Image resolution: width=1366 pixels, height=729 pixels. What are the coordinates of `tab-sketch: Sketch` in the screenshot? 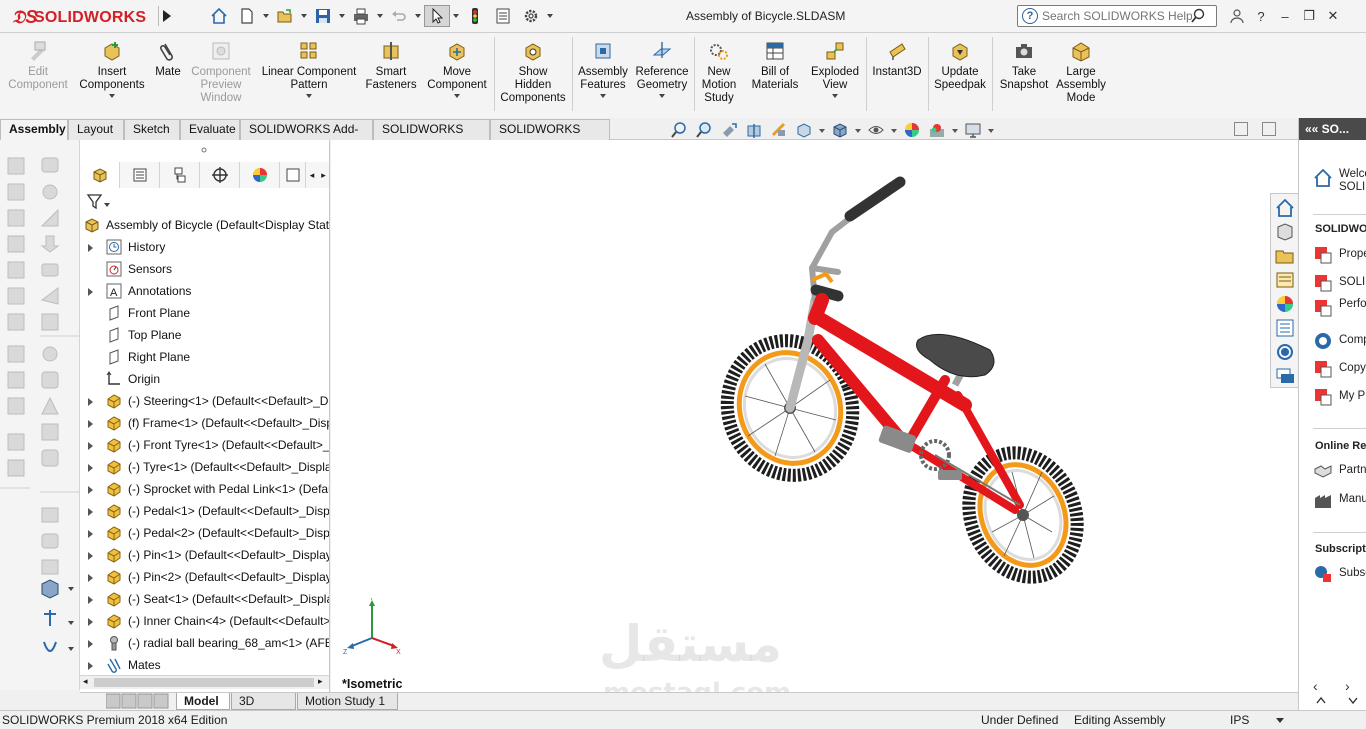 It's located at (152, 129).